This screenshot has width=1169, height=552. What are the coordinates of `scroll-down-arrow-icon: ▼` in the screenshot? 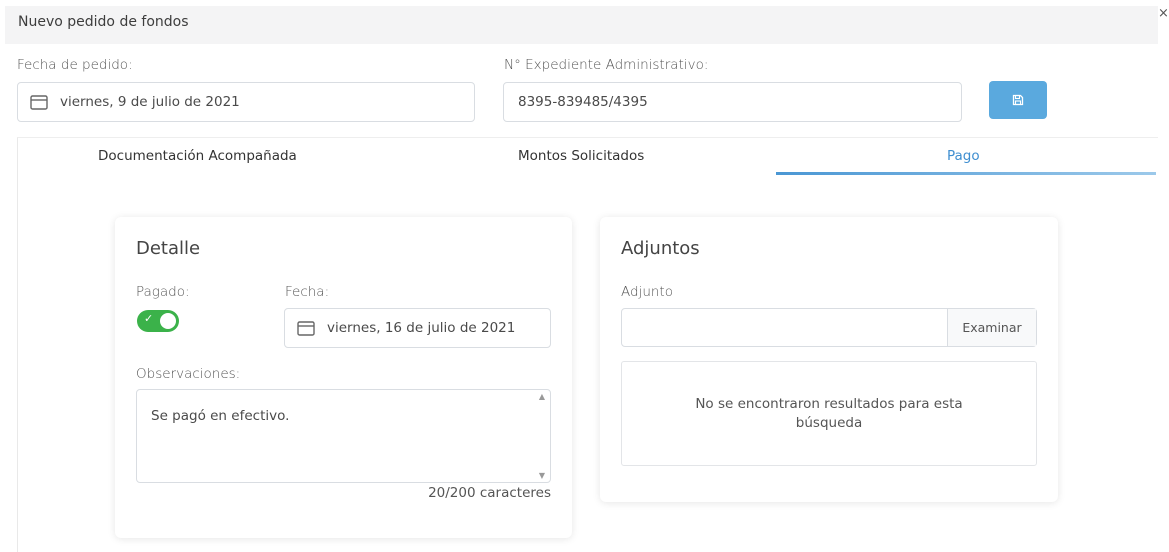 It's located at (542, 475).